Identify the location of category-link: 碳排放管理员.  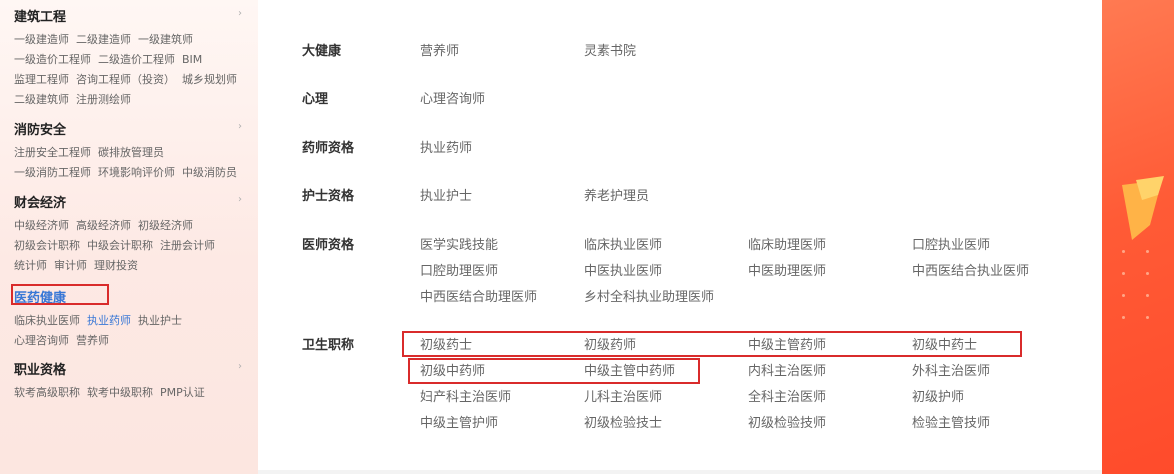
(131, 152).